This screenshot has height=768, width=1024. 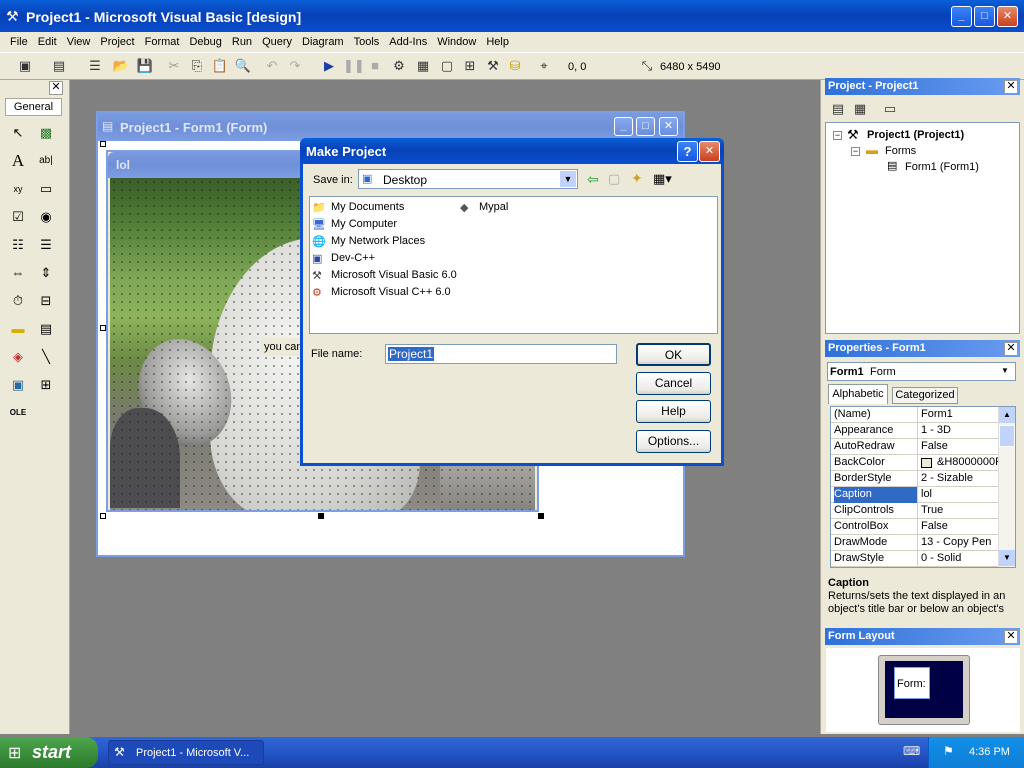 What do you see at coordinates (79, 42) in the screenshot?
I see `menu-view: View` at bounding box center [79, 42].